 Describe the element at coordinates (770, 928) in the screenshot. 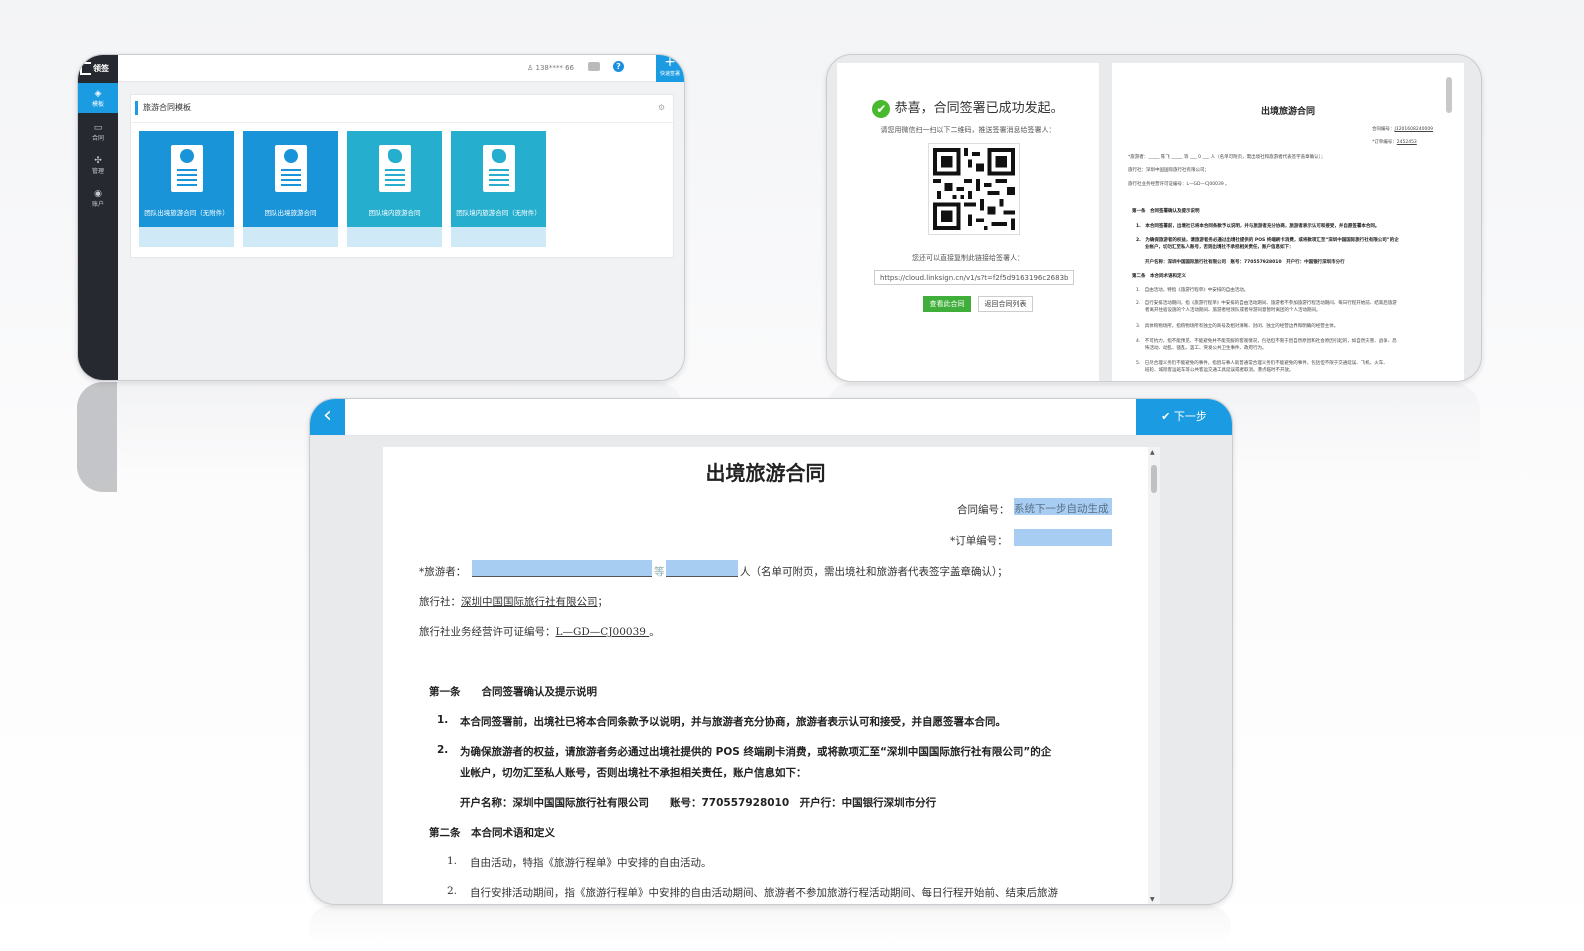

I see `reflection` at that location.